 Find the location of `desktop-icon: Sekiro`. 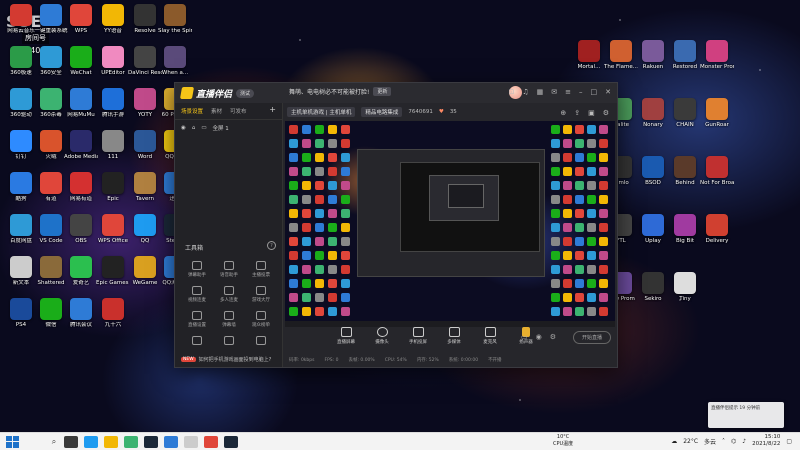

desktop-icon: Sekiro is located at coordinates (653, 287).